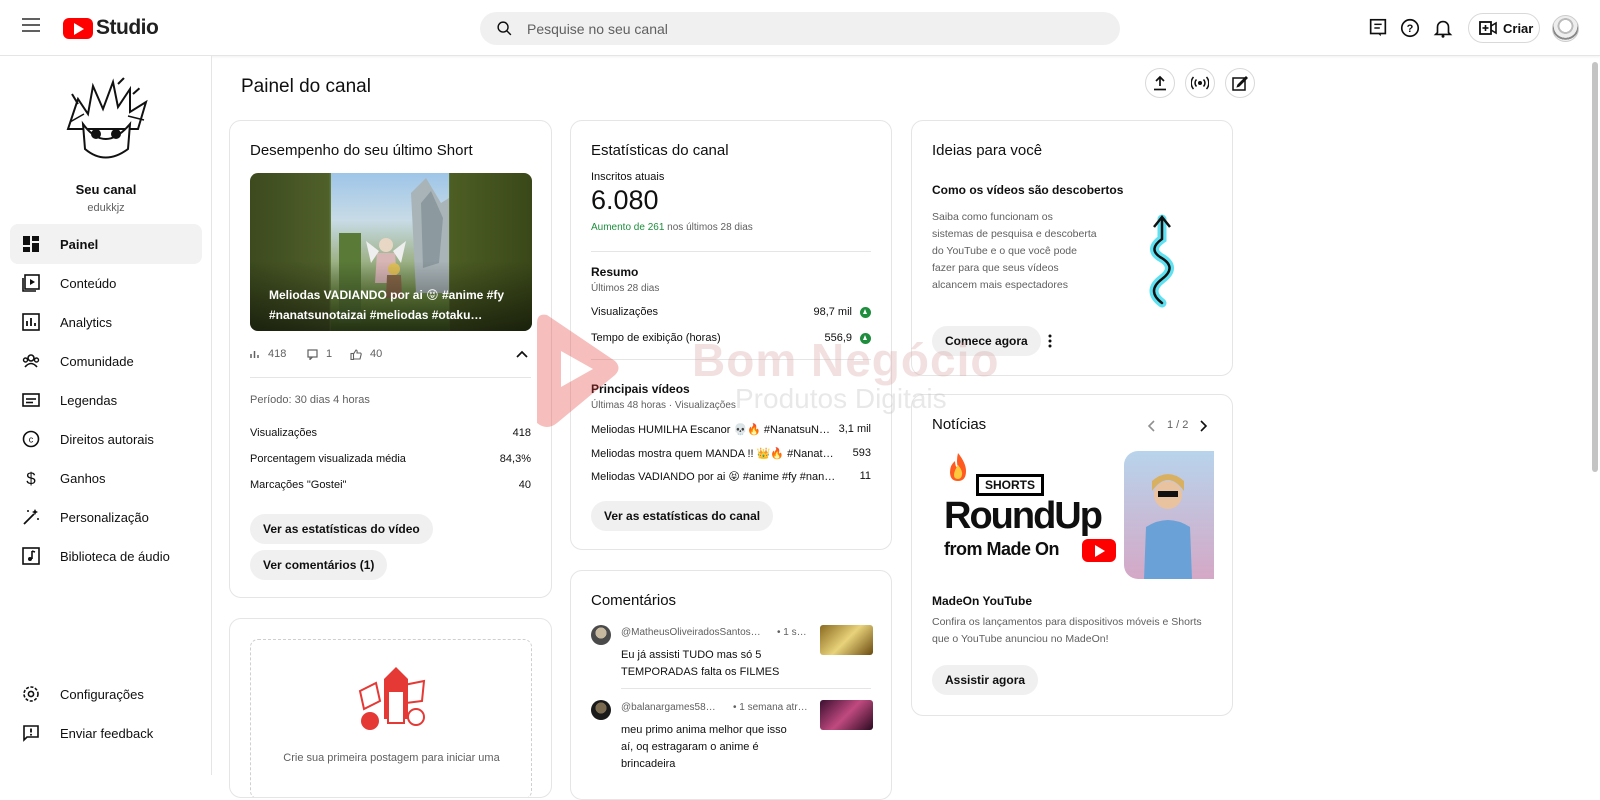  I want to click on channel-avatar, so click(105, 121).